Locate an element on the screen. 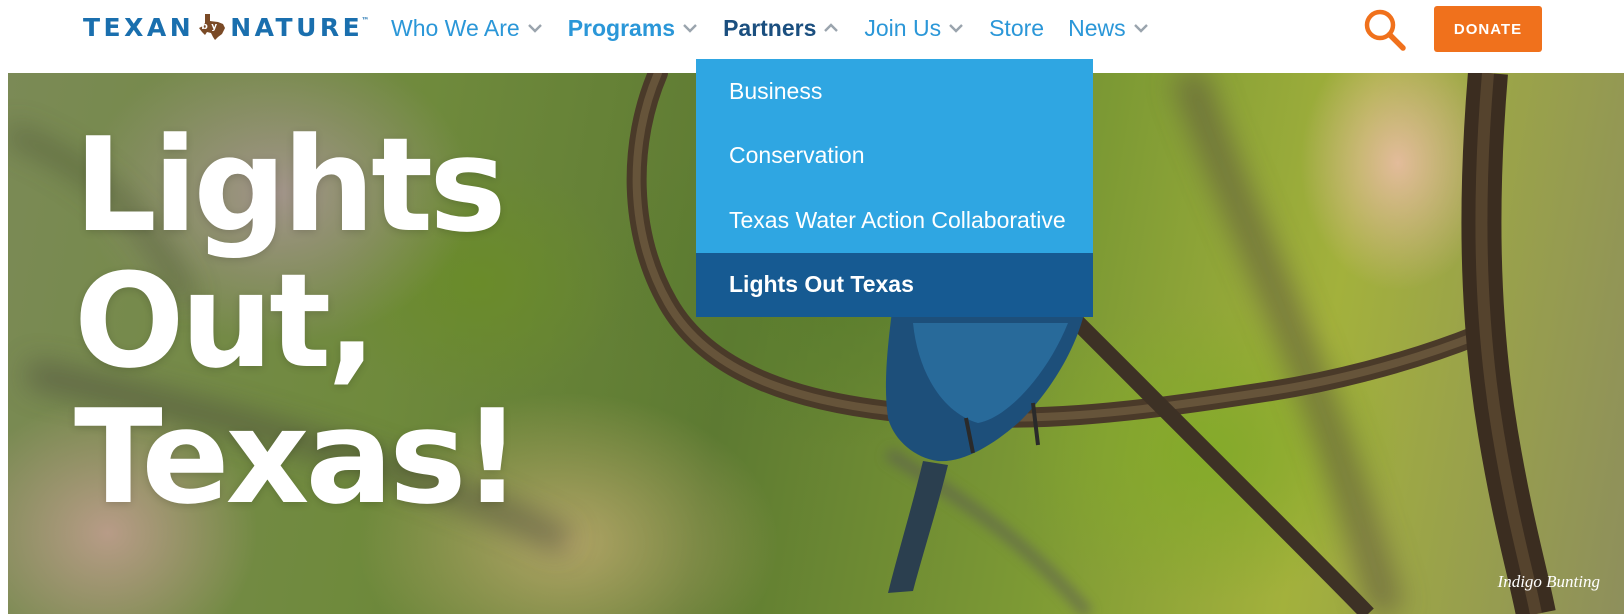 The width and height of the screenshot is (1624, 614). site-logo: TEXAN by NATURE ™ is located at coordinates (226, 27).